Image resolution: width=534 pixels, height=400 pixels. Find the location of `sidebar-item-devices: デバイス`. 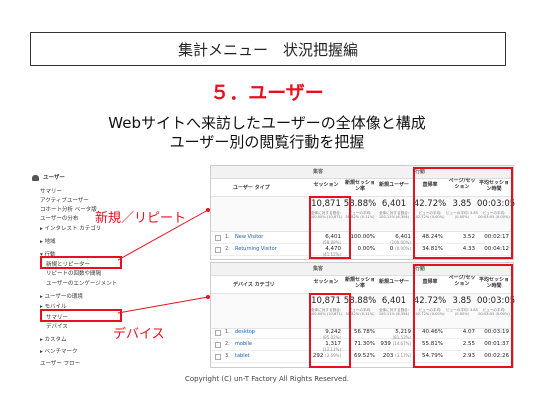

sidebar-item-devices: デバイス is located at coordinates (57, 326).